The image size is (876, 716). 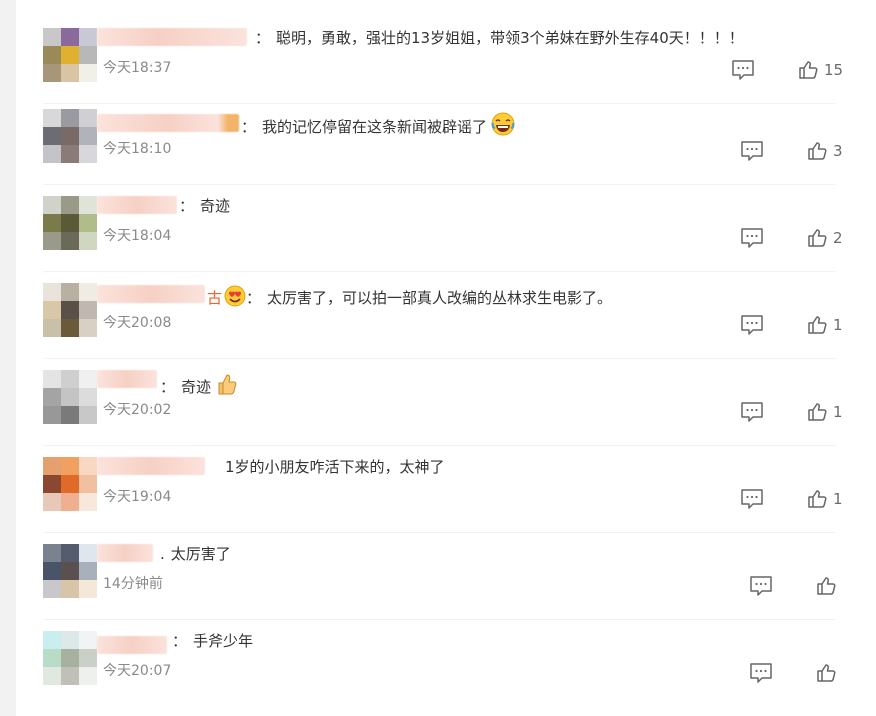 What do you see at coordinates (137, 323) in the screenshot?
I see `comment-time: 今天20:08` at bounding box center [137, 323].